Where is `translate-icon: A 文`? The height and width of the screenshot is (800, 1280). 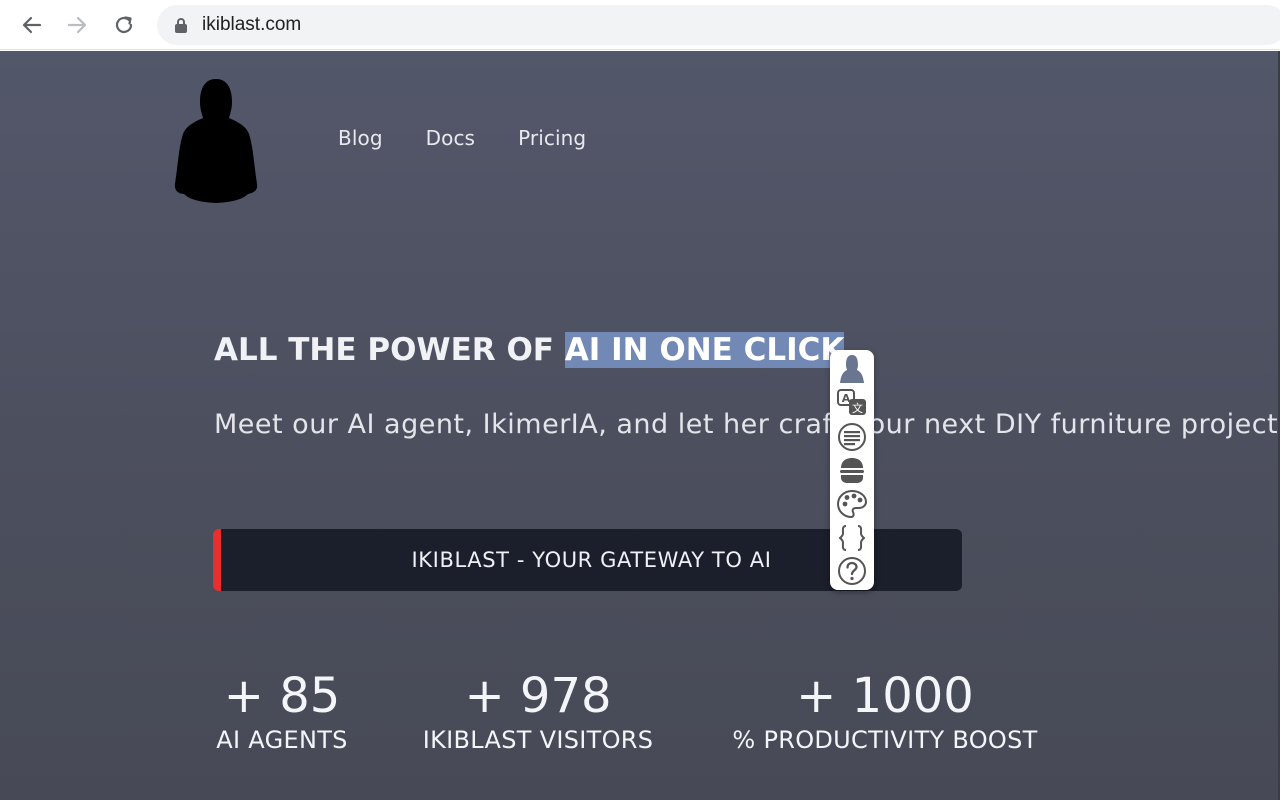
translate-icon: A 文 is located at coordinates (851, 402).